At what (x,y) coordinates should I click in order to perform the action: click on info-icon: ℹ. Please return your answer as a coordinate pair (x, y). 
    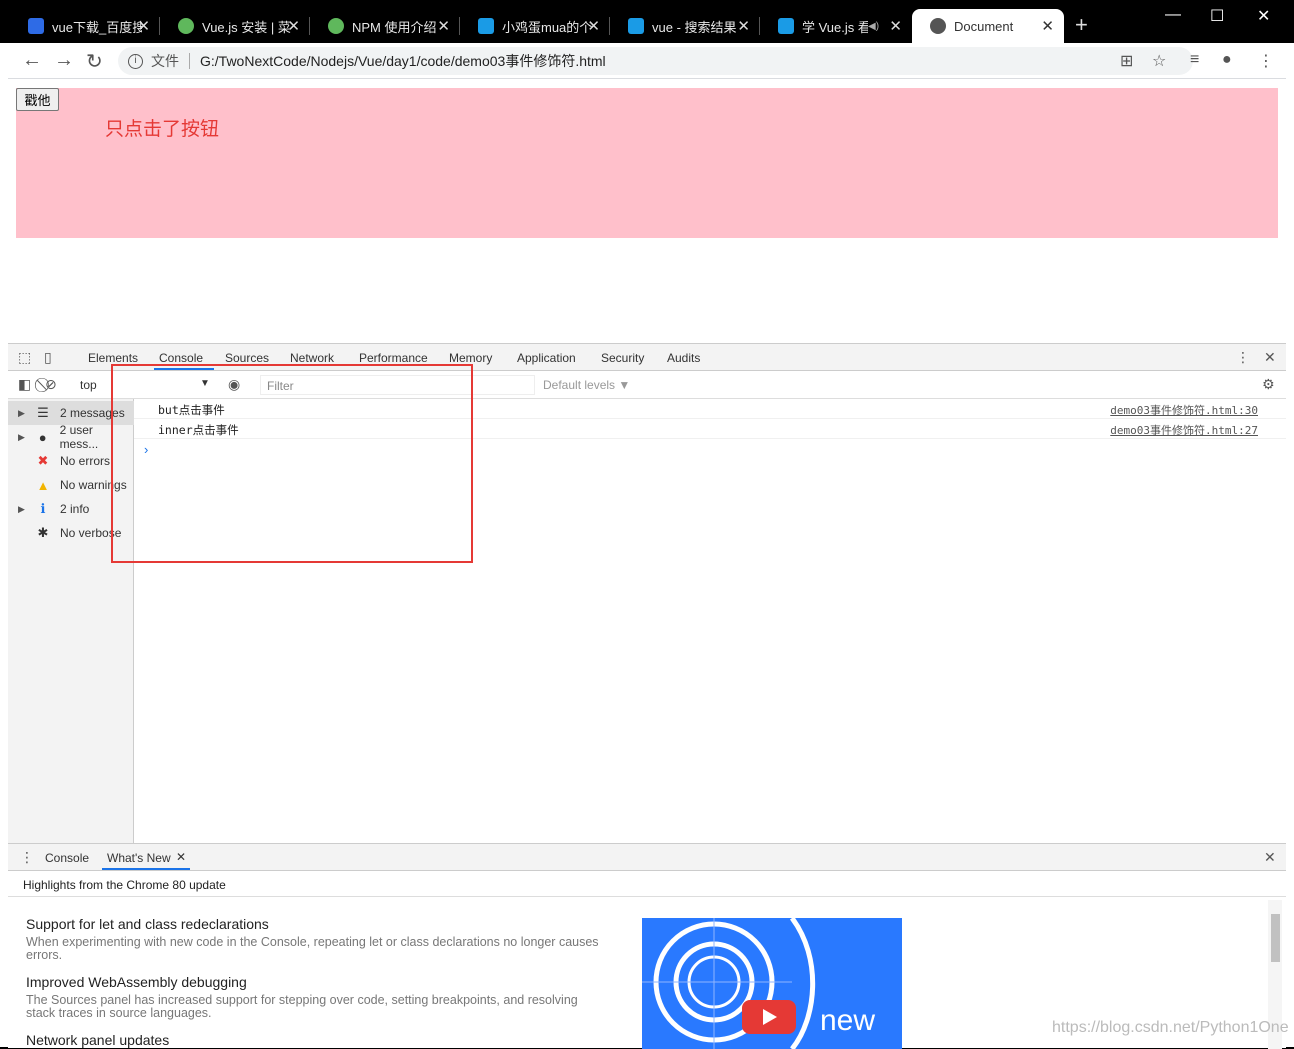
    Looking at the image, I should click on (43, 508).